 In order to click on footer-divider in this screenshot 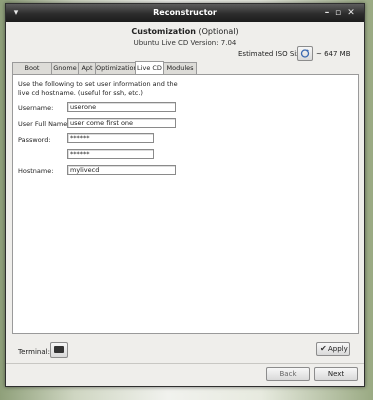, I will do `click(185, 363)`.